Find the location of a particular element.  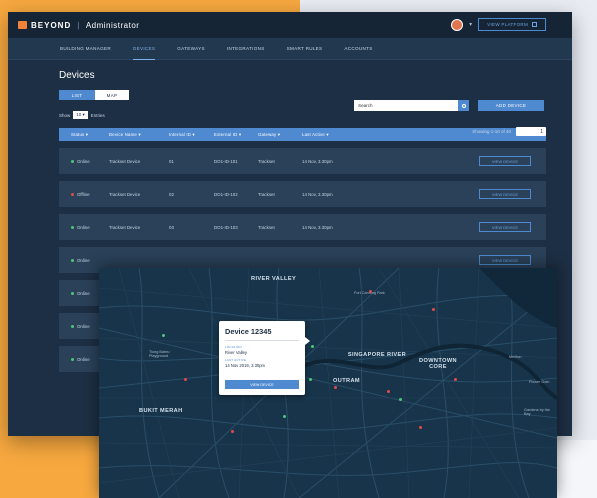

background-orange-bottom is located at coordinates (50, 469).